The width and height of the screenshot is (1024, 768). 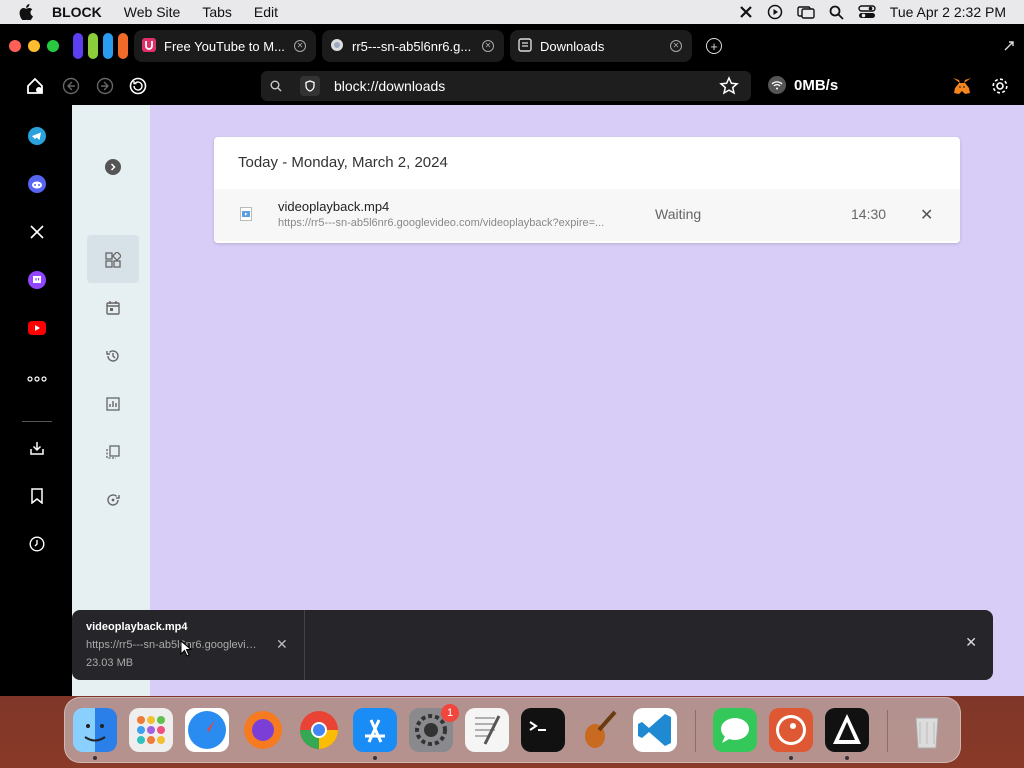 I want to click on terminal-icon, so click(x=543, y=730).